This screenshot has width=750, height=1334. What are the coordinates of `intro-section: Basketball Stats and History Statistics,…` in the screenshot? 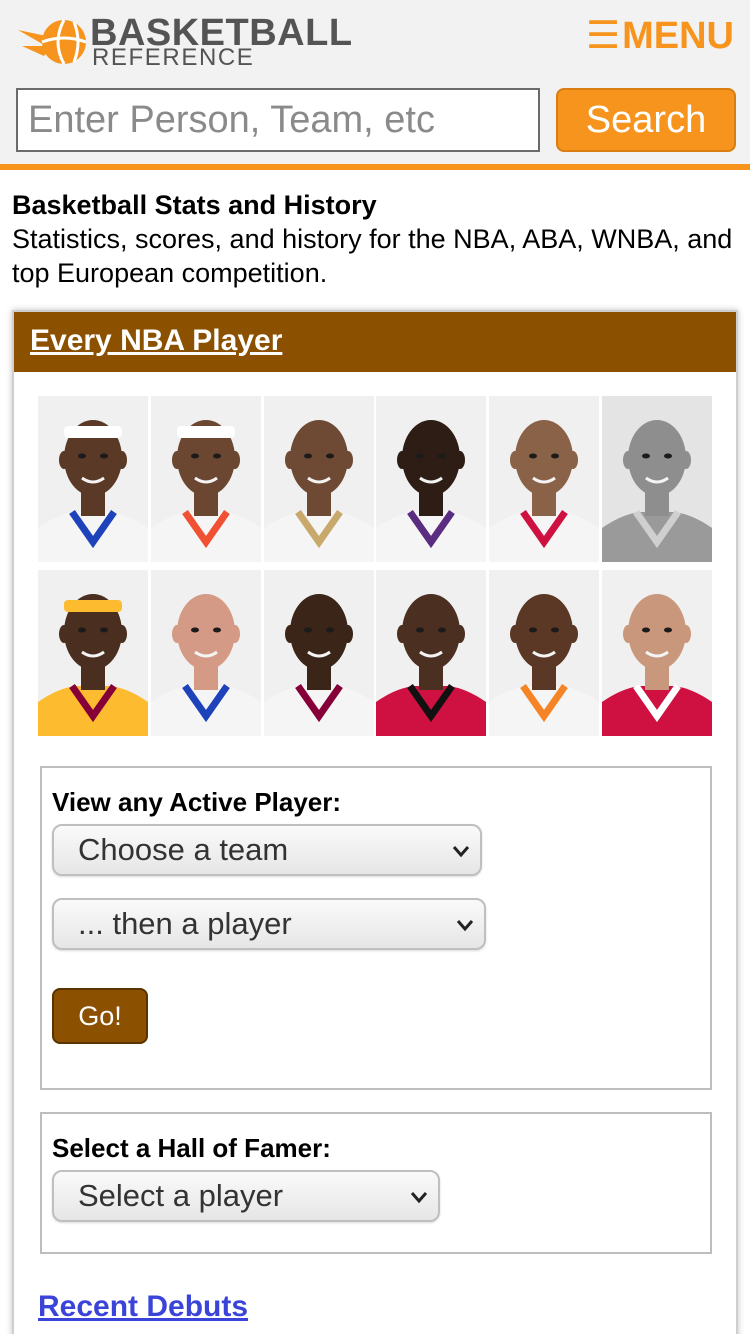 It's located at (375, 239).